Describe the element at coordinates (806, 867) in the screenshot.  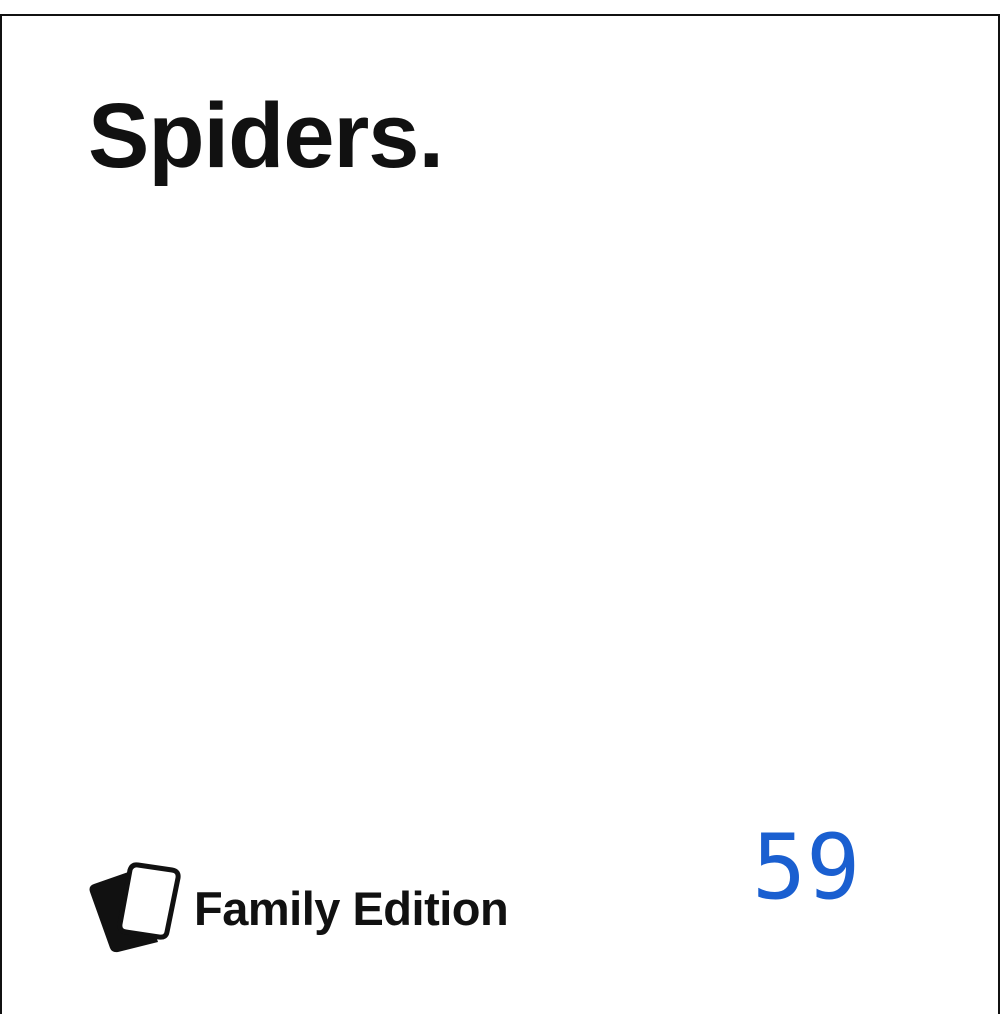
I see `card-number: 59` at that location.